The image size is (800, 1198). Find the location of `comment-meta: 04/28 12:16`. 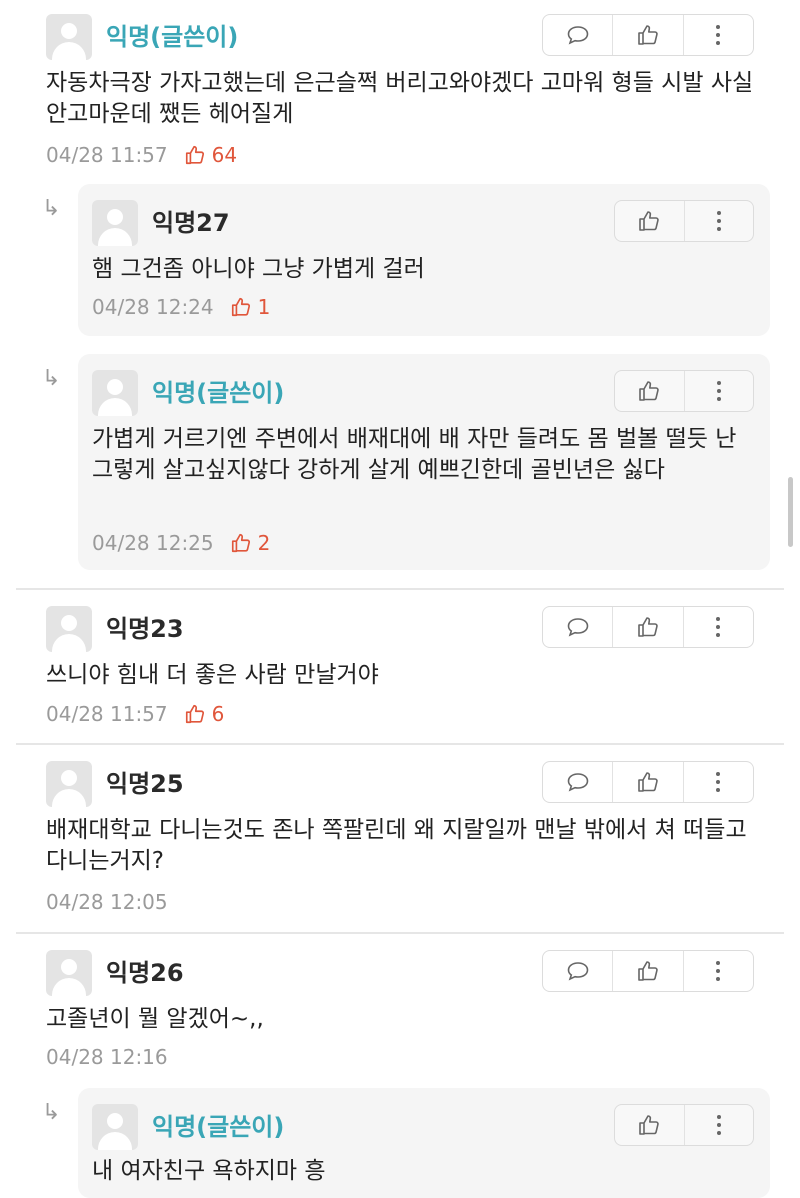

comment-meta: 04/28 12:16 is located at coordinates (107, 1057).